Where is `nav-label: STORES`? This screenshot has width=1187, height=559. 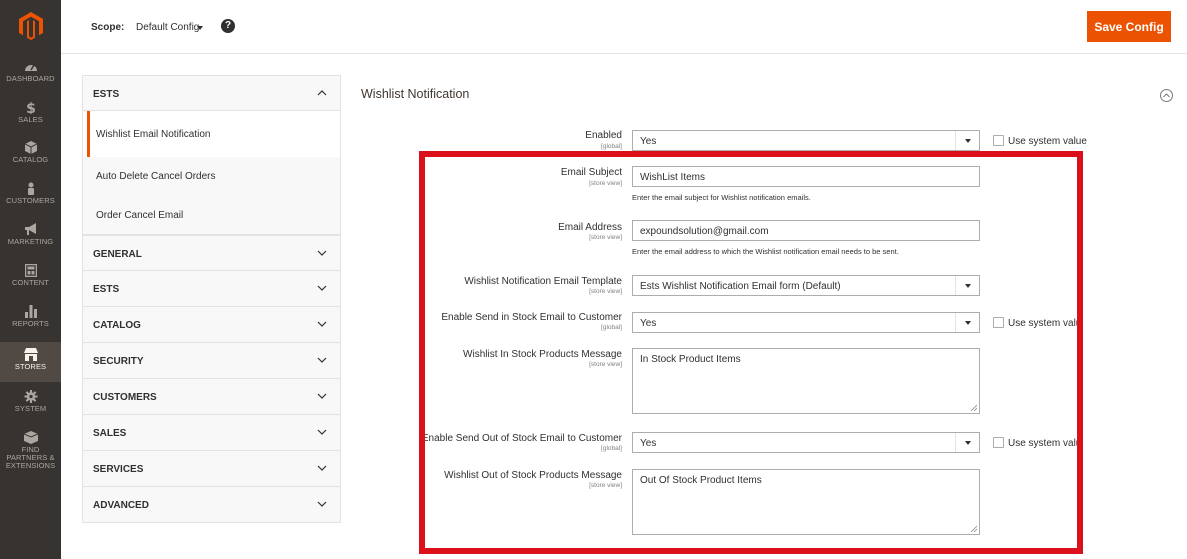 nav-label: STORES is located at coordinates (30, 366).